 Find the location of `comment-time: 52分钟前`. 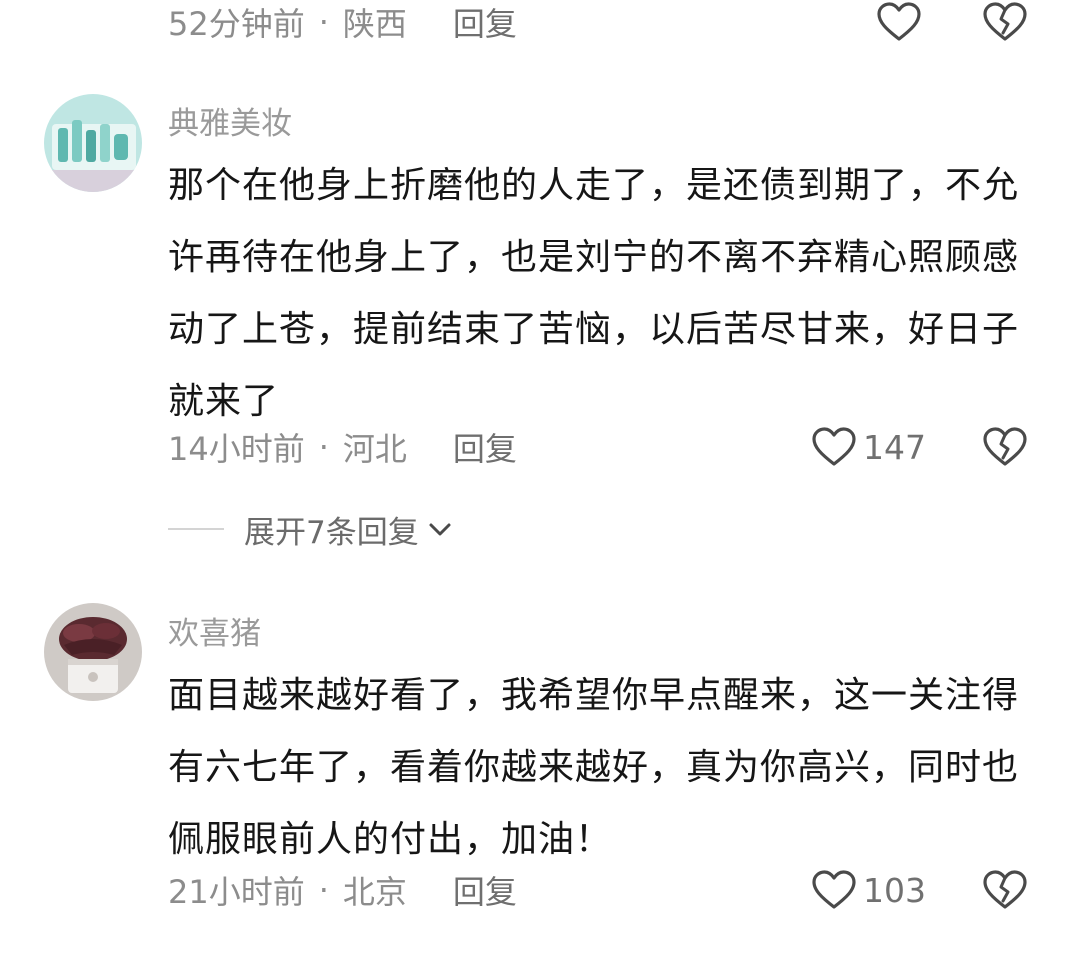

comment-time: 52分钟前 is located at coordinates (236, 24).